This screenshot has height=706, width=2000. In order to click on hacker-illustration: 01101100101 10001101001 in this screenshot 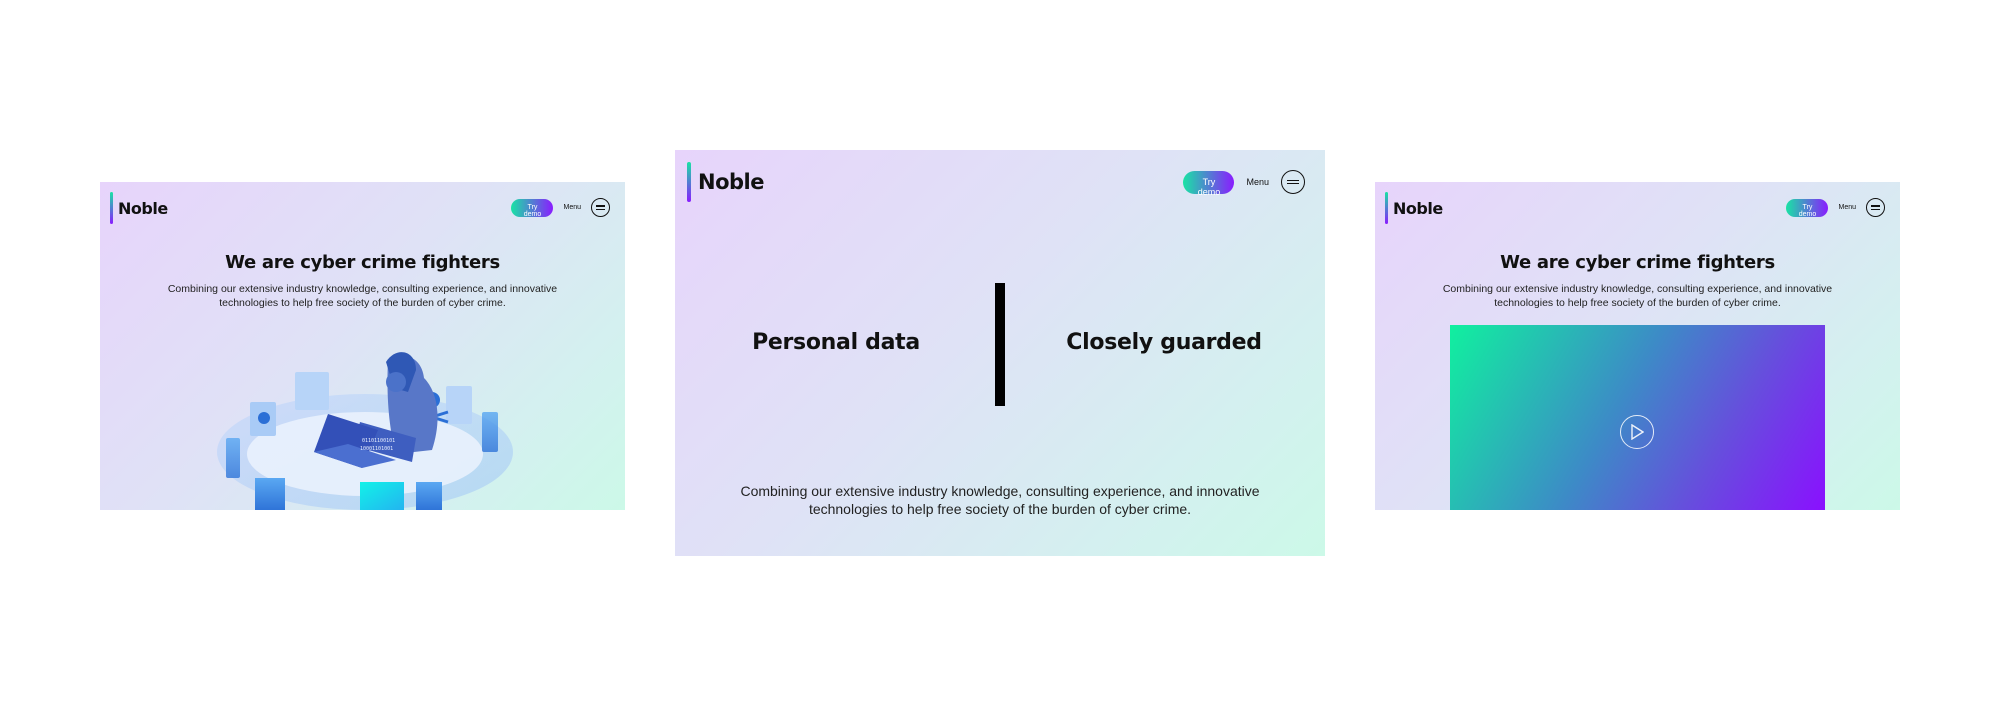, I will do `click(365, 431)`.